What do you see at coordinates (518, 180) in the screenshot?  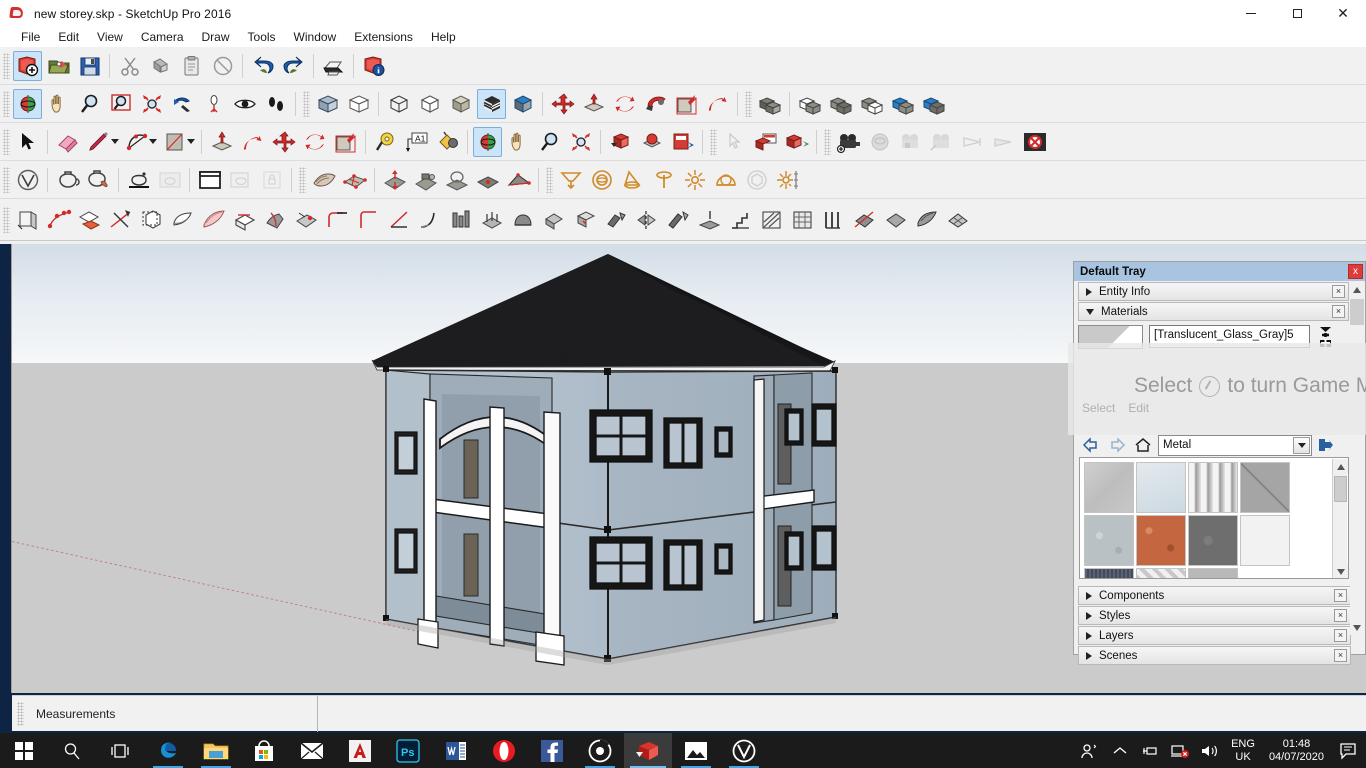 I see `flip-edge-button` at bounding box center [518, 180].